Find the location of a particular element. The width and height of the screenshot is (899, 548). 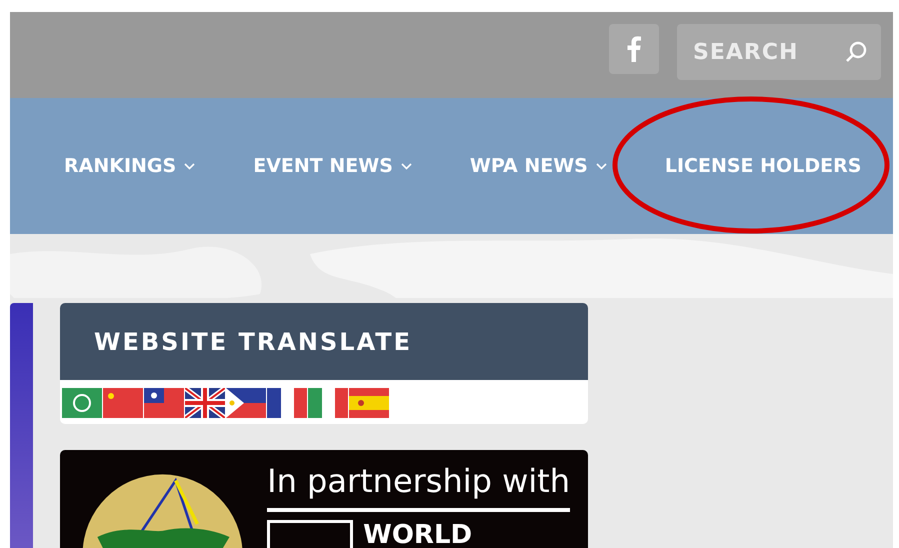

nav-link: LICENSE HOLDERS is located at coordinates (763, 166).